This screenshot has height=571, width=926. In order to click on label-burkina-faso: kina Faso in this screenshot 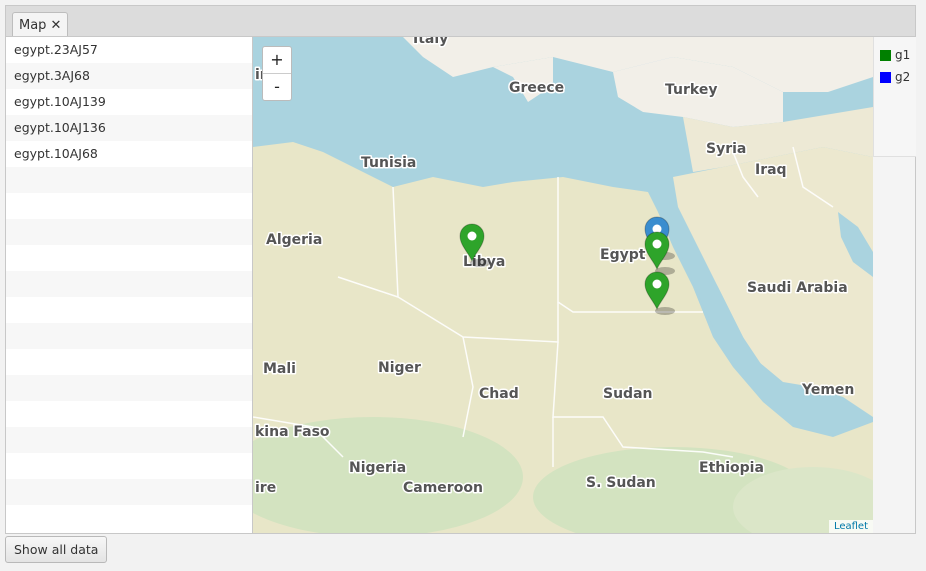, I will do `click(292, 432)`.